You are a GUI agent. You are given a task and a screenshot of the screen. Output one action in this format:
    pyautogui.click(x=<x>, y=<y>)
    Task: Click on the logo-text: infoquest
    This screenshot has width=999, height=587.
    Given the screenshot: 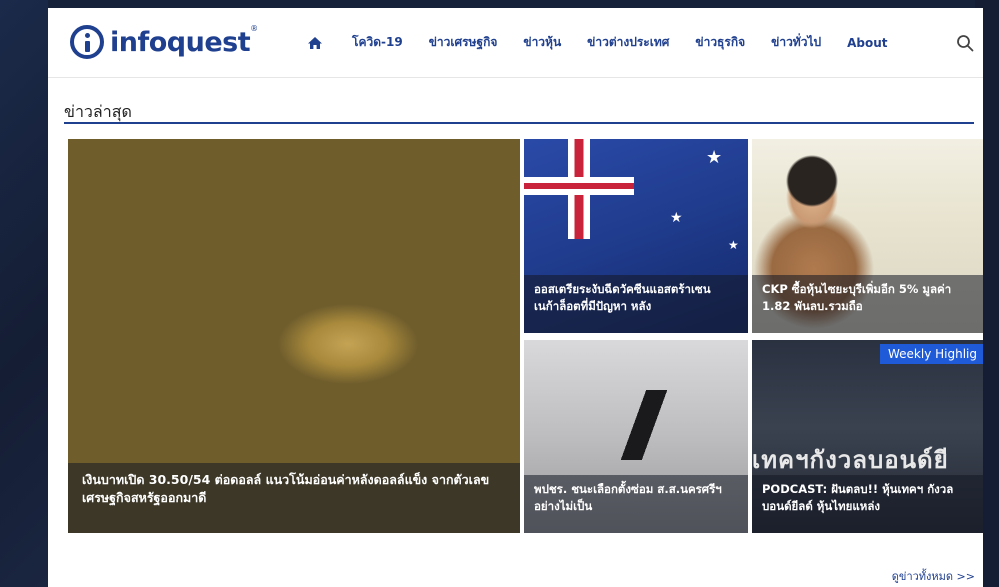 What is the action you would take?
    pyautogui.click(x=180, y=42)
    